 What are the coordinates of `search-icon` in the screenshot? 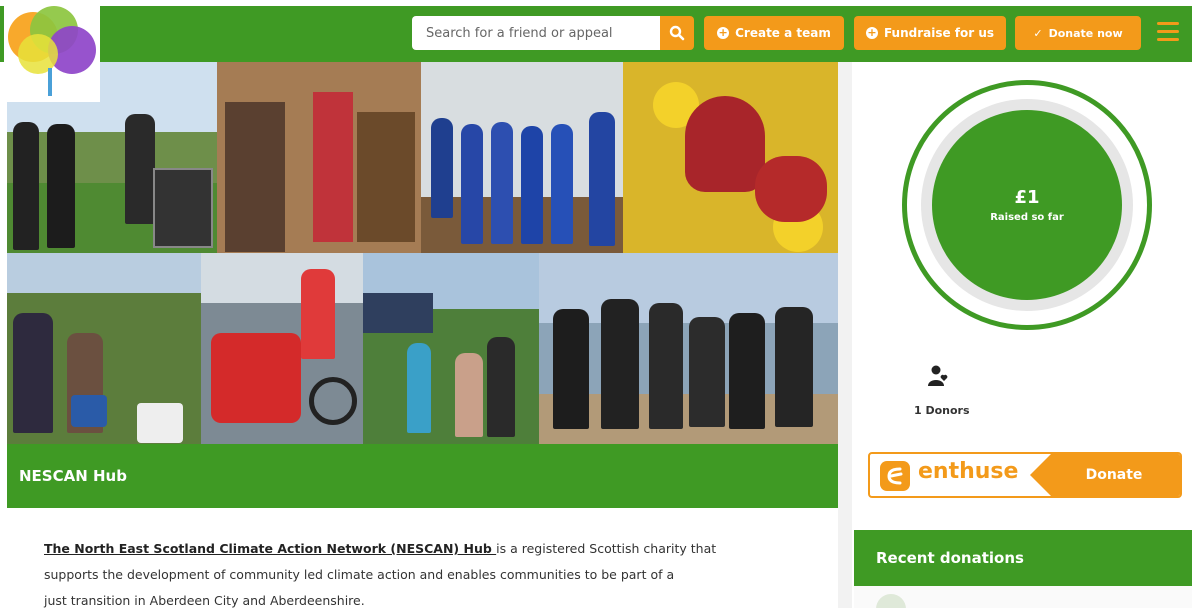 It's located at (677, 33).